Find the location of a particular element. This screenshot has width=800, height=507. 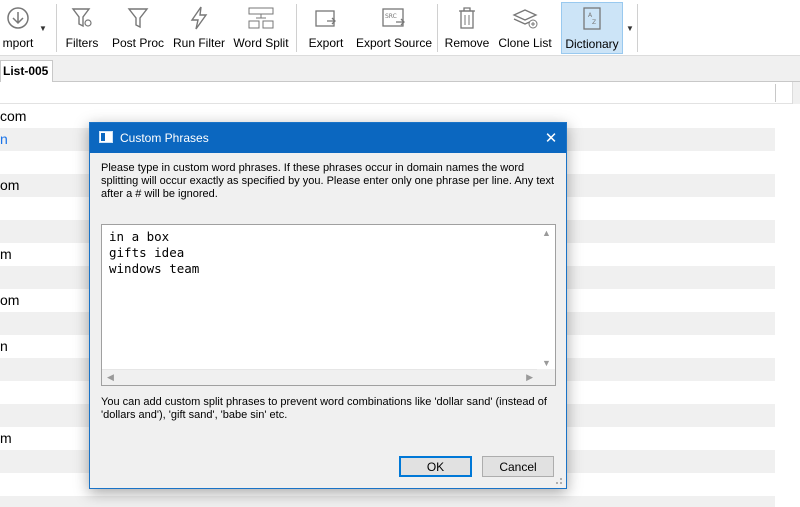

import-icon is located at coordinates (18, 18).